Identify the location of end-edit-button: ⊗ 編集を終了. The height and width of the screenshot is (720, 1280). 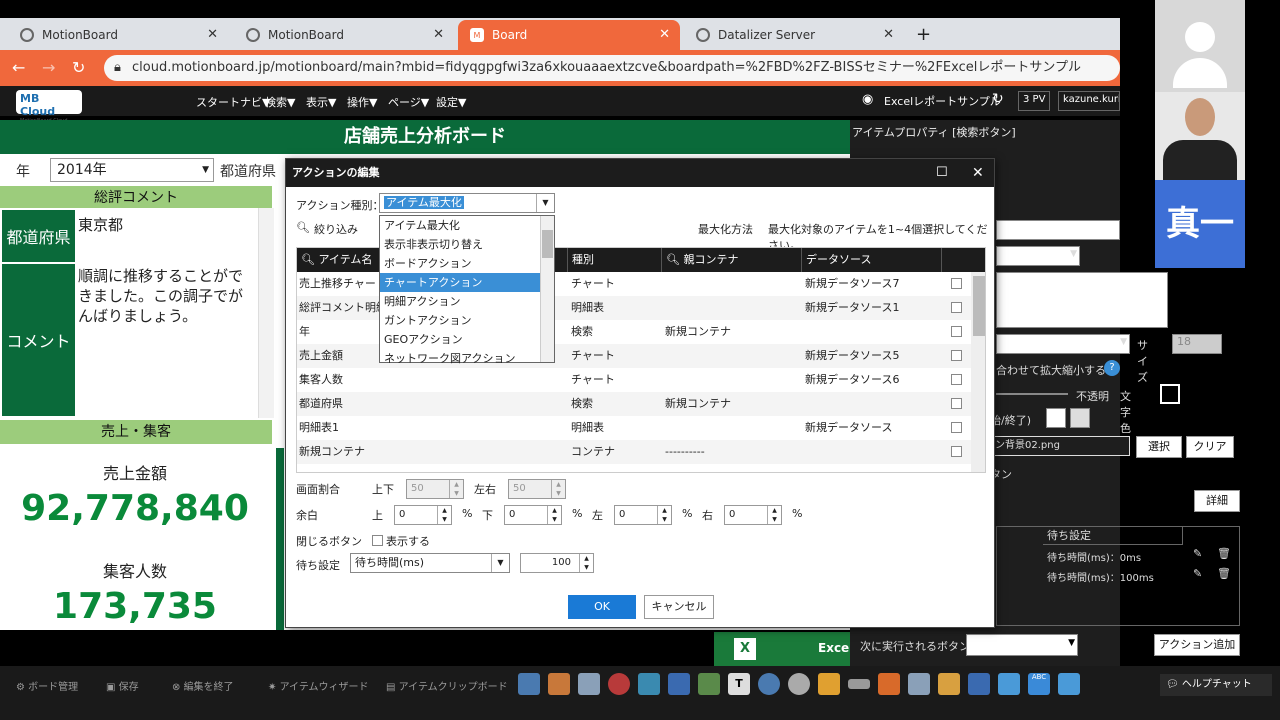
(203, 685).